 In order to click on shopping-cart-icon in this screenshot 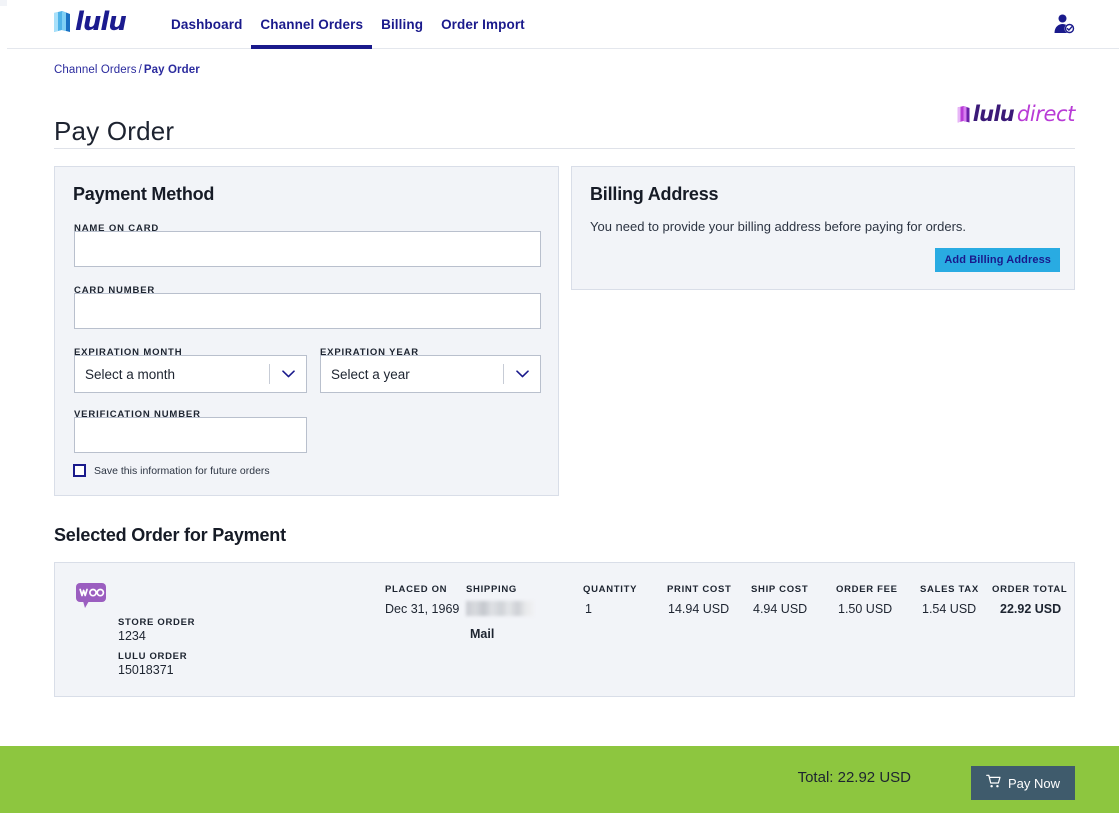, I will do `click(993, 783)`.